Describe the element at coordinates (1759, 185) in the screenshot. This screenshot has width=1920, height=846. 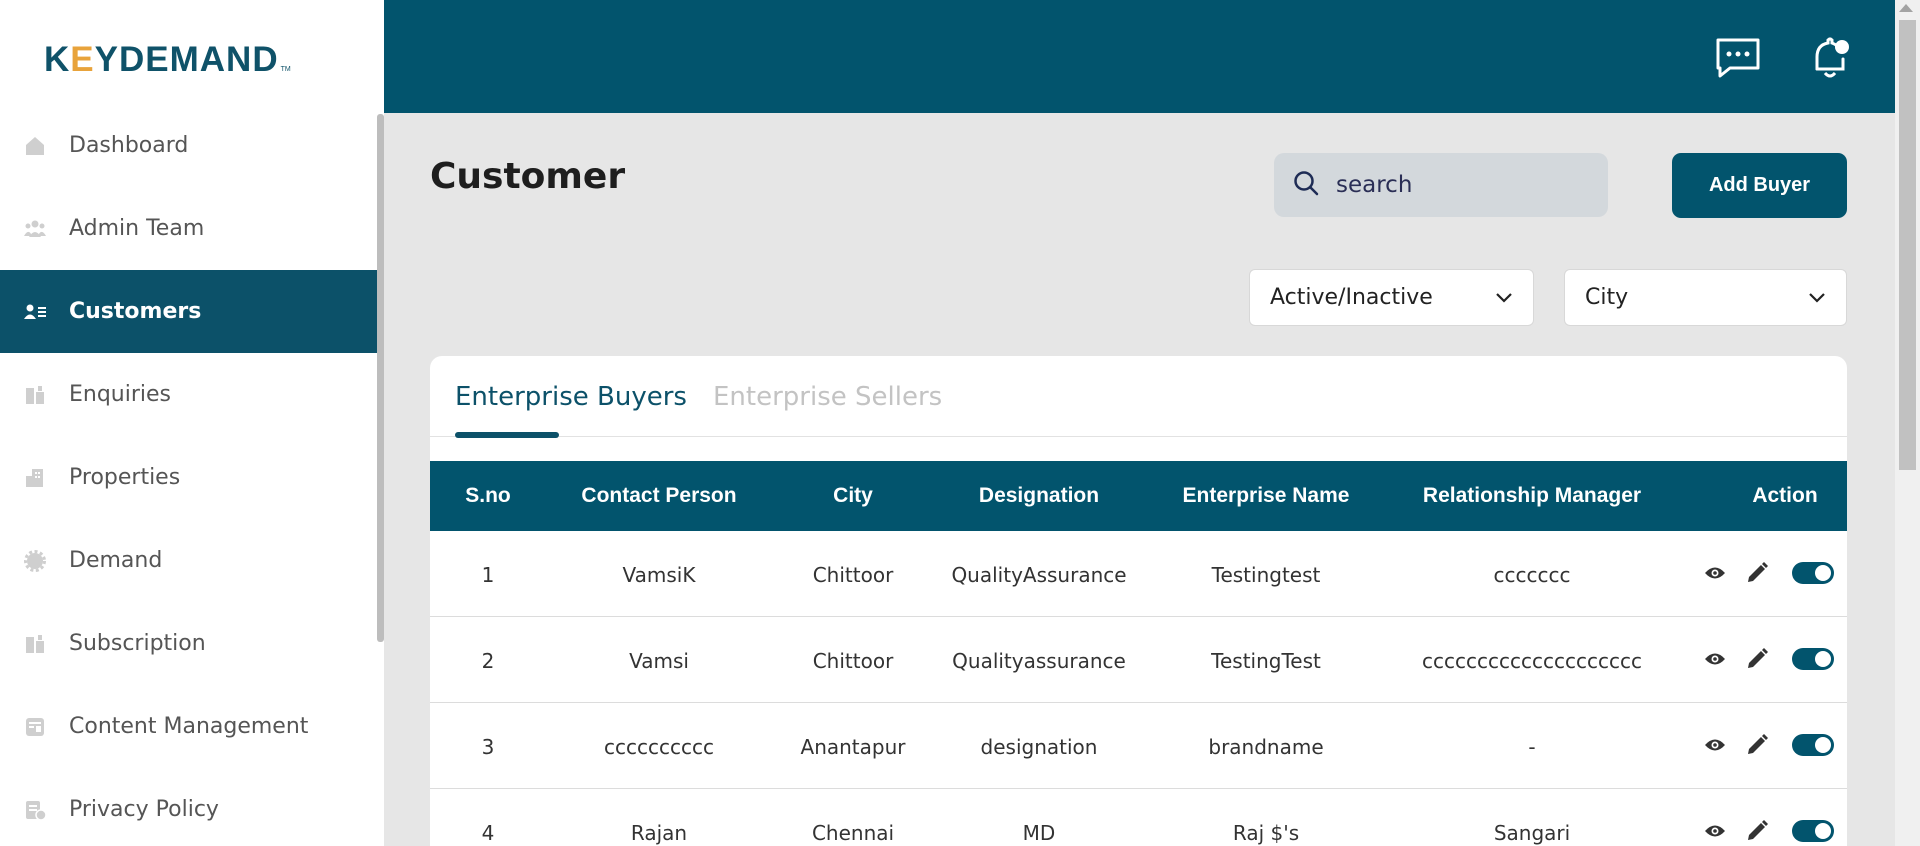
I see `add-buyer-button: Add Buyer` at that location.